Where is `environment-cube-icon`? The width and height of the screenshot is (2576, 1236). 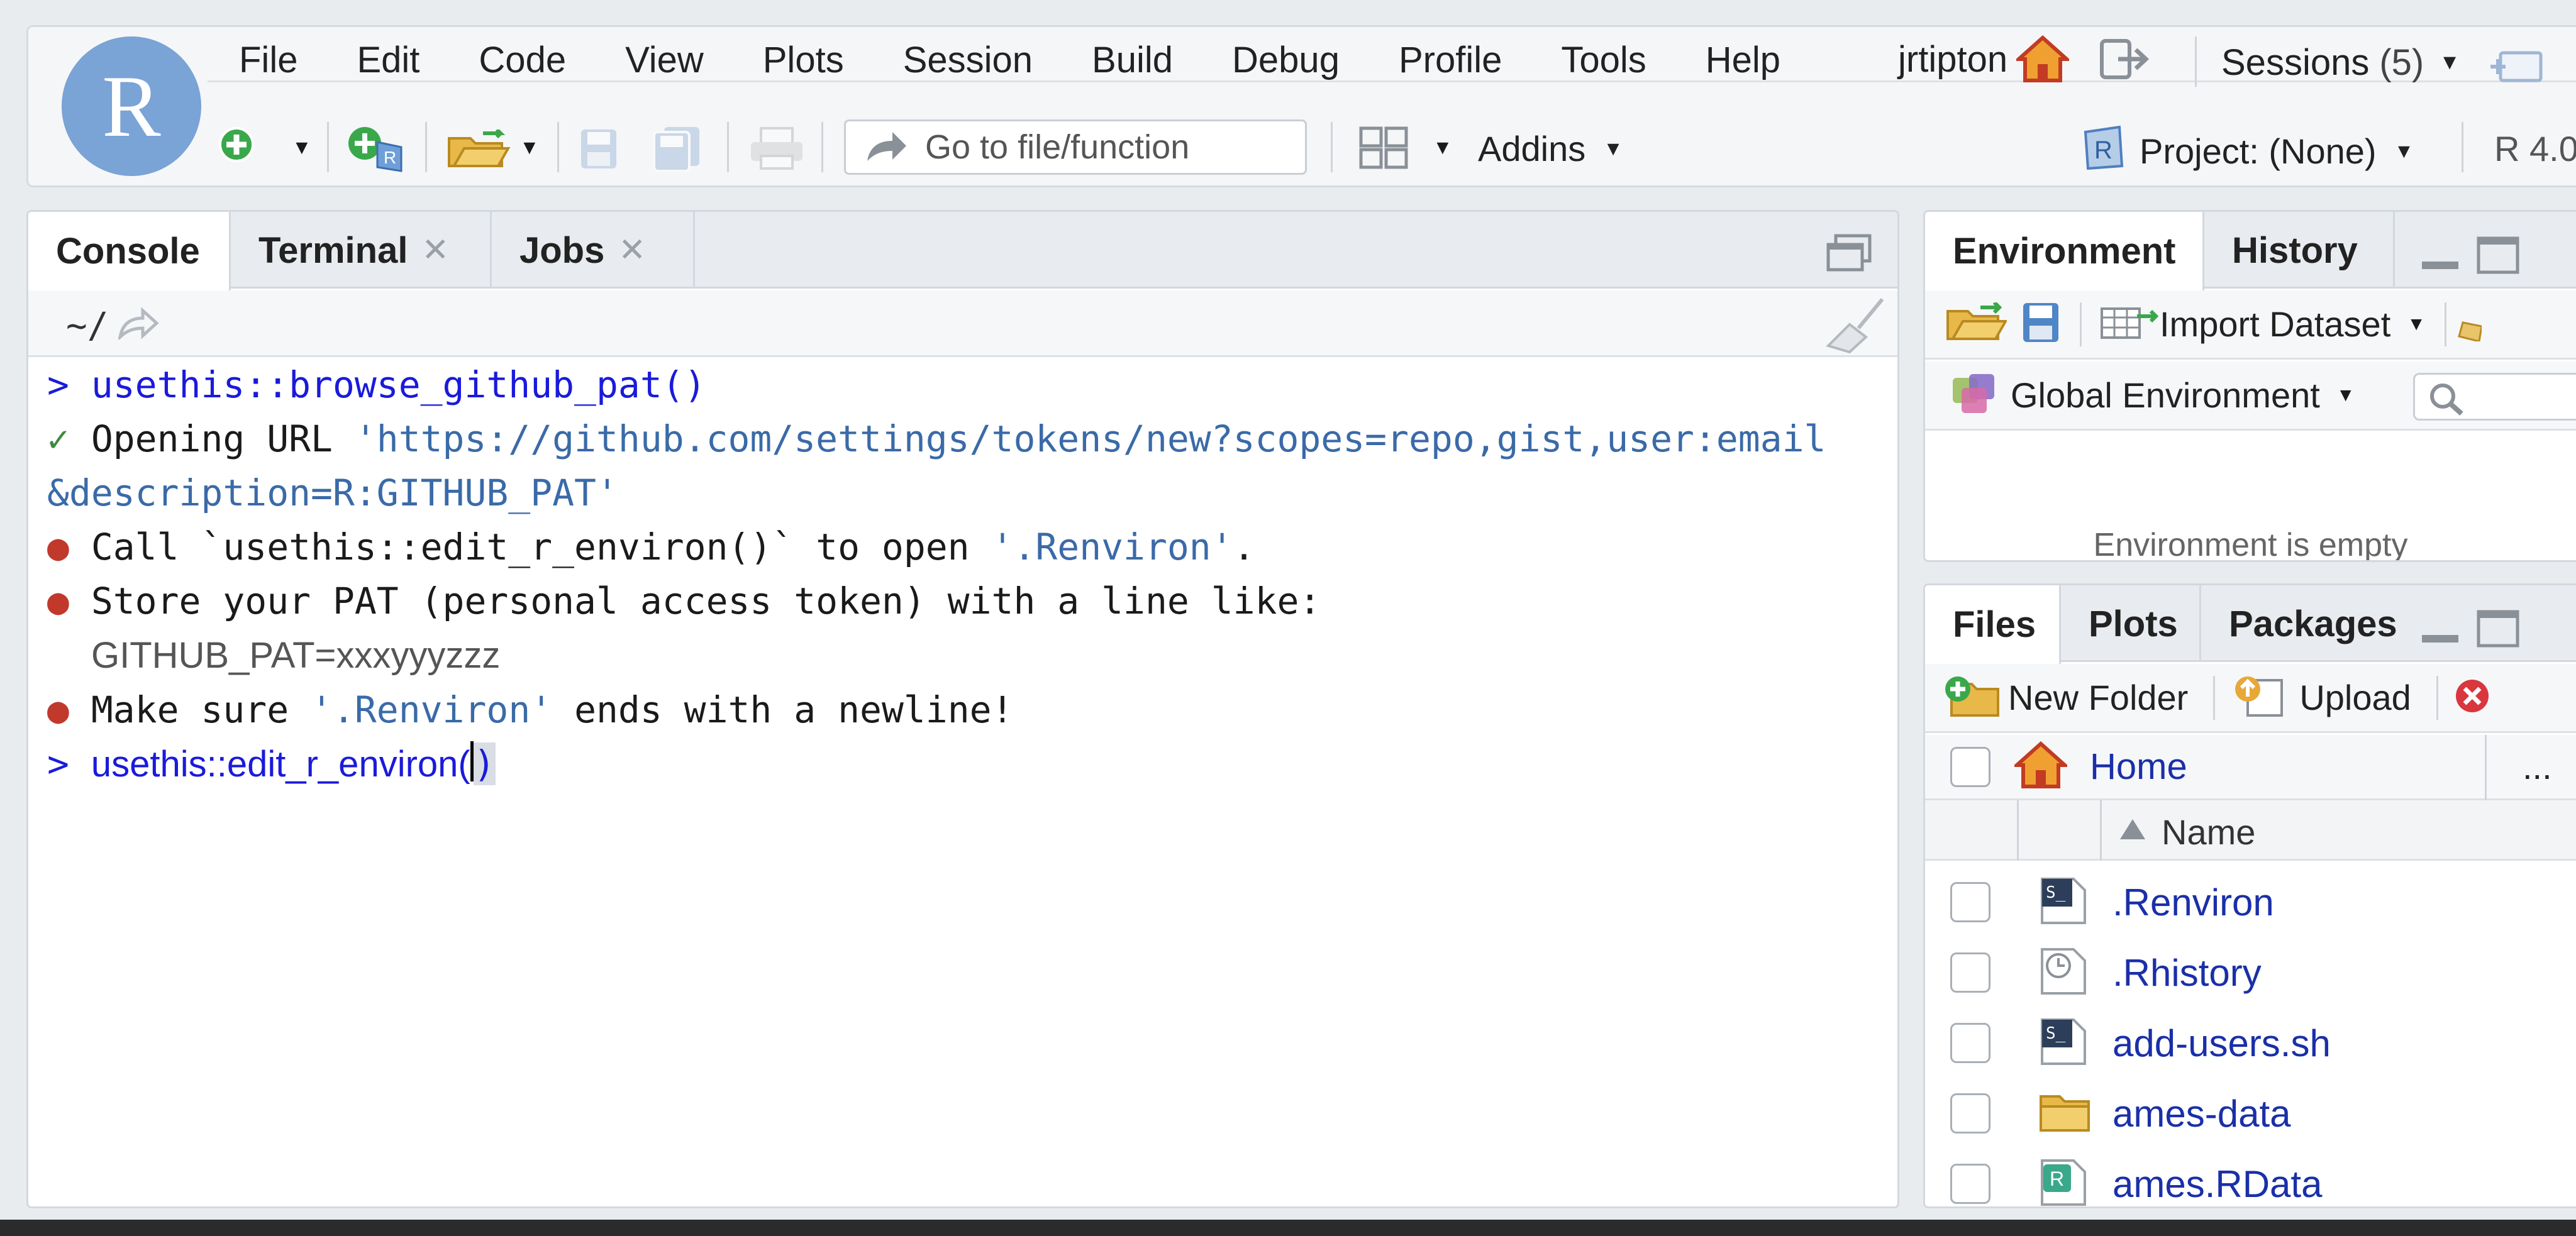
environment-cube-icon is located at coordinates (1974, 395).